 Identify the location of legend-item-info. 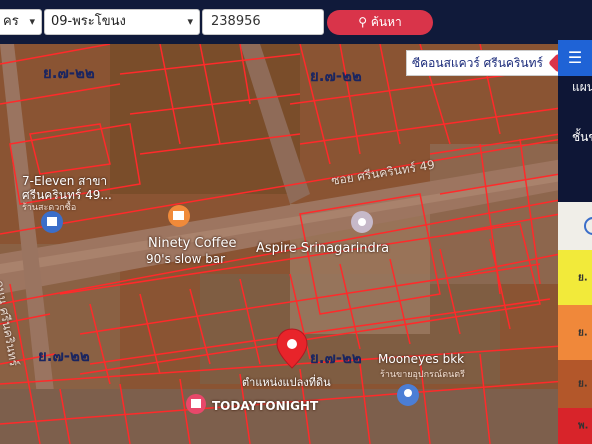
(575, 226).